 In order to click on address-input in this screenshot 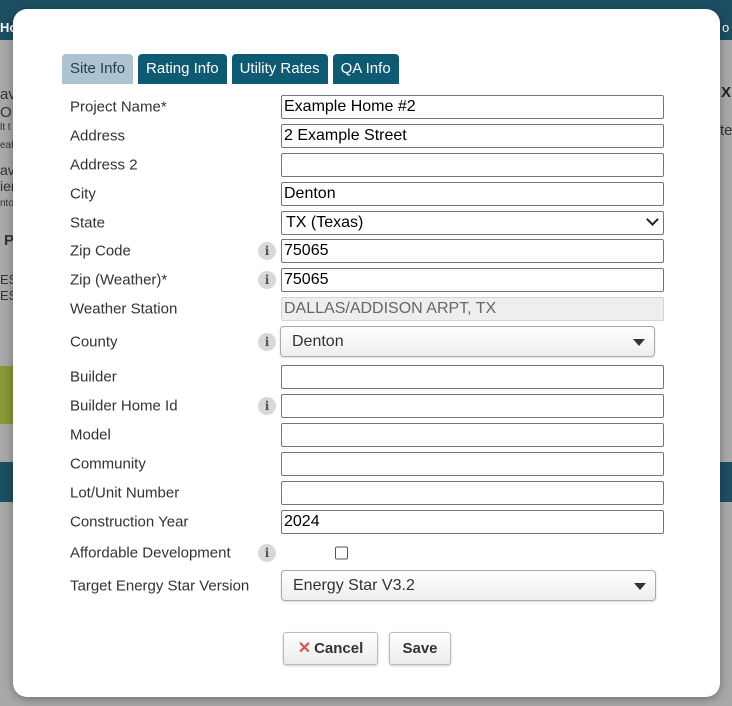, I will do `click(472, 136)`.